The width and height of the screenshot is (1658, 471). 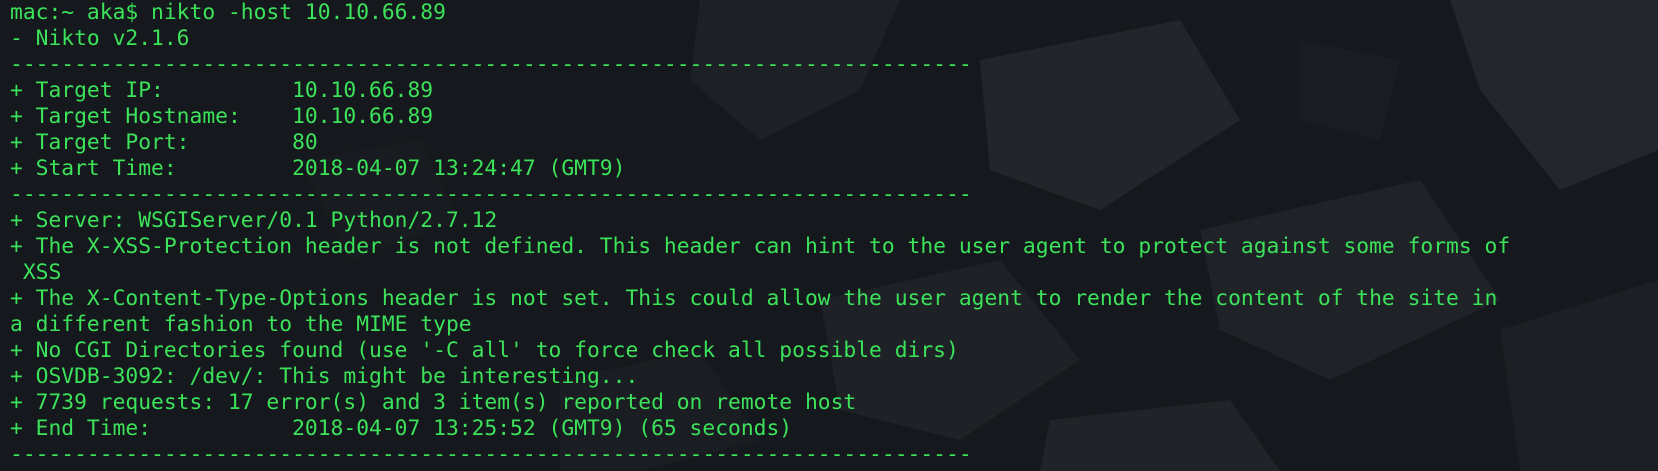 What do you see at coordinates (254, 220) in the screenshot?
I see `server-line: + Server: WSGIServer/0.1 Python/2.7.12` at bounding box center [254, 220].